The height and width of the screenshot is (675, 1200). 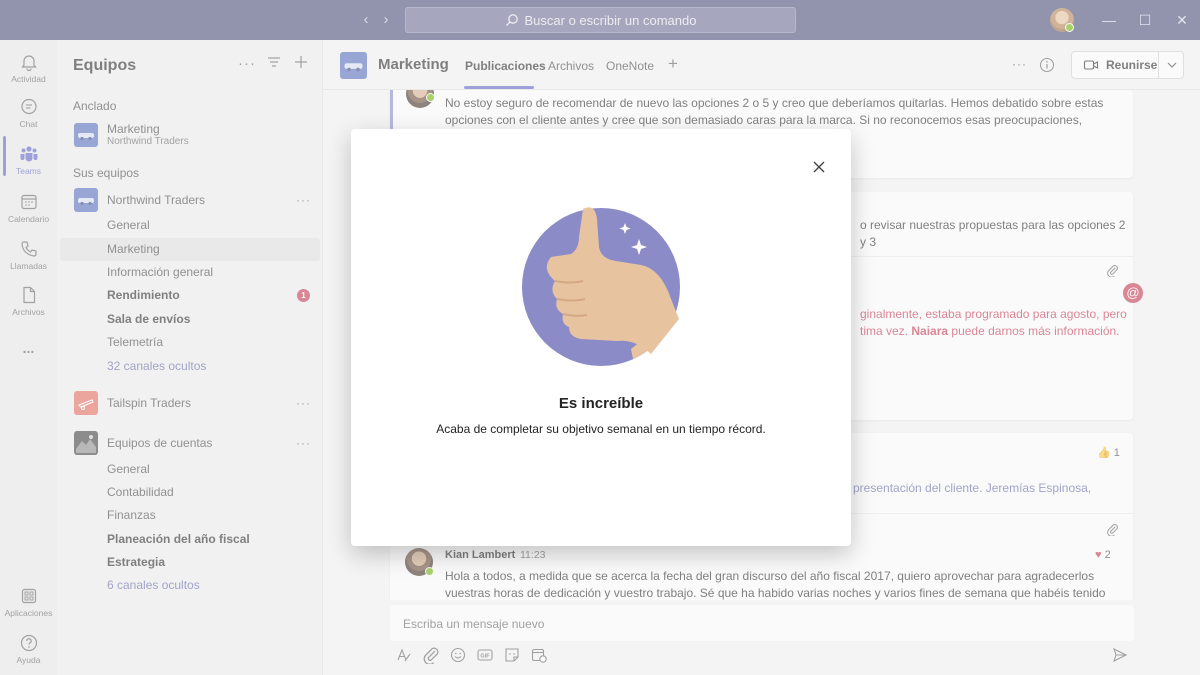 I want to click on close-dialog-button, so click(x=819, y=167).